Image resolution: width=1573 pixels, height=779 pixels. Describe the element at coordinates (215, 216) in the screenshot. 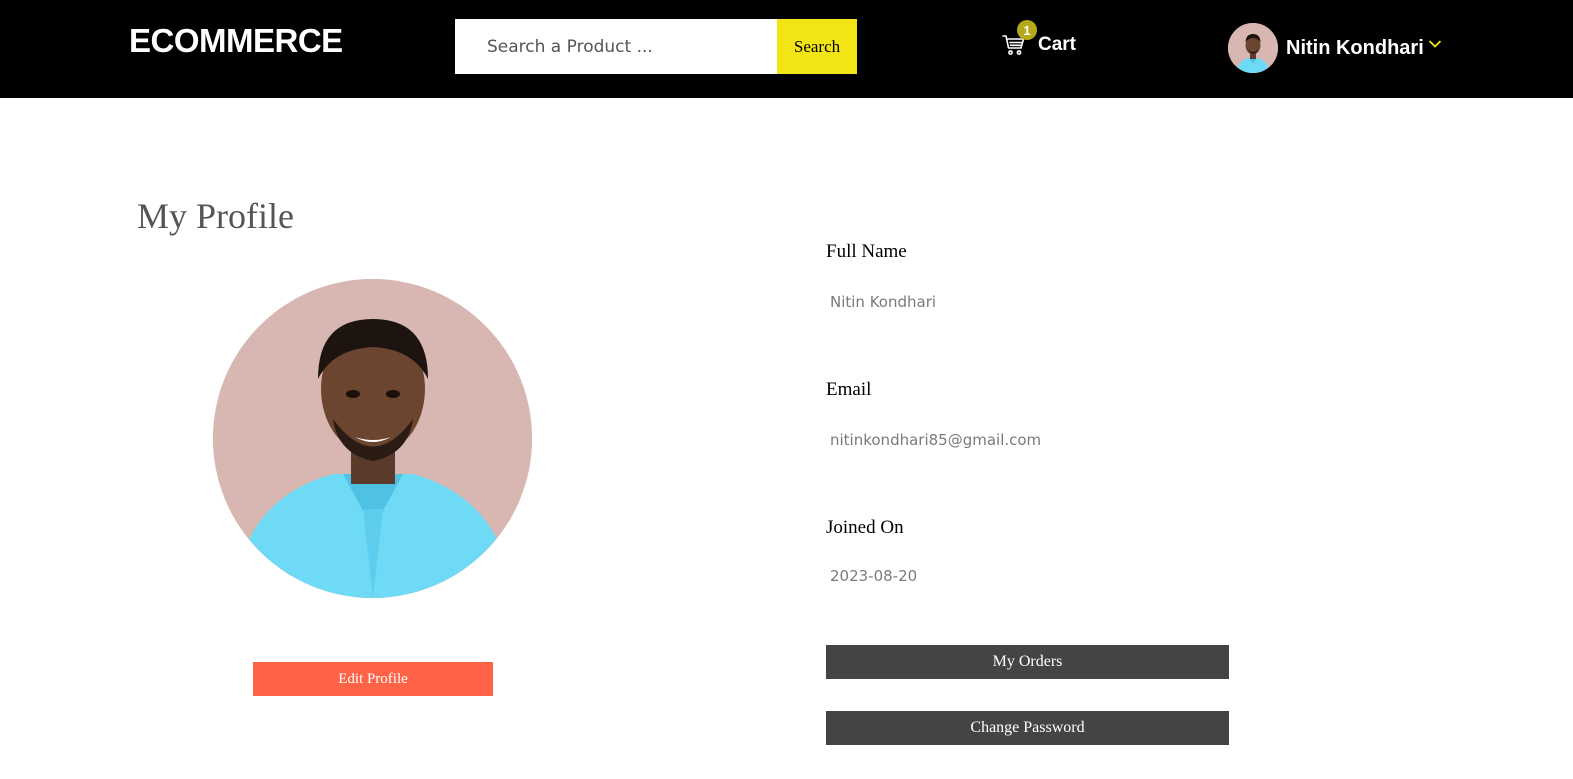

I see `page-title: My Profile` at that location.